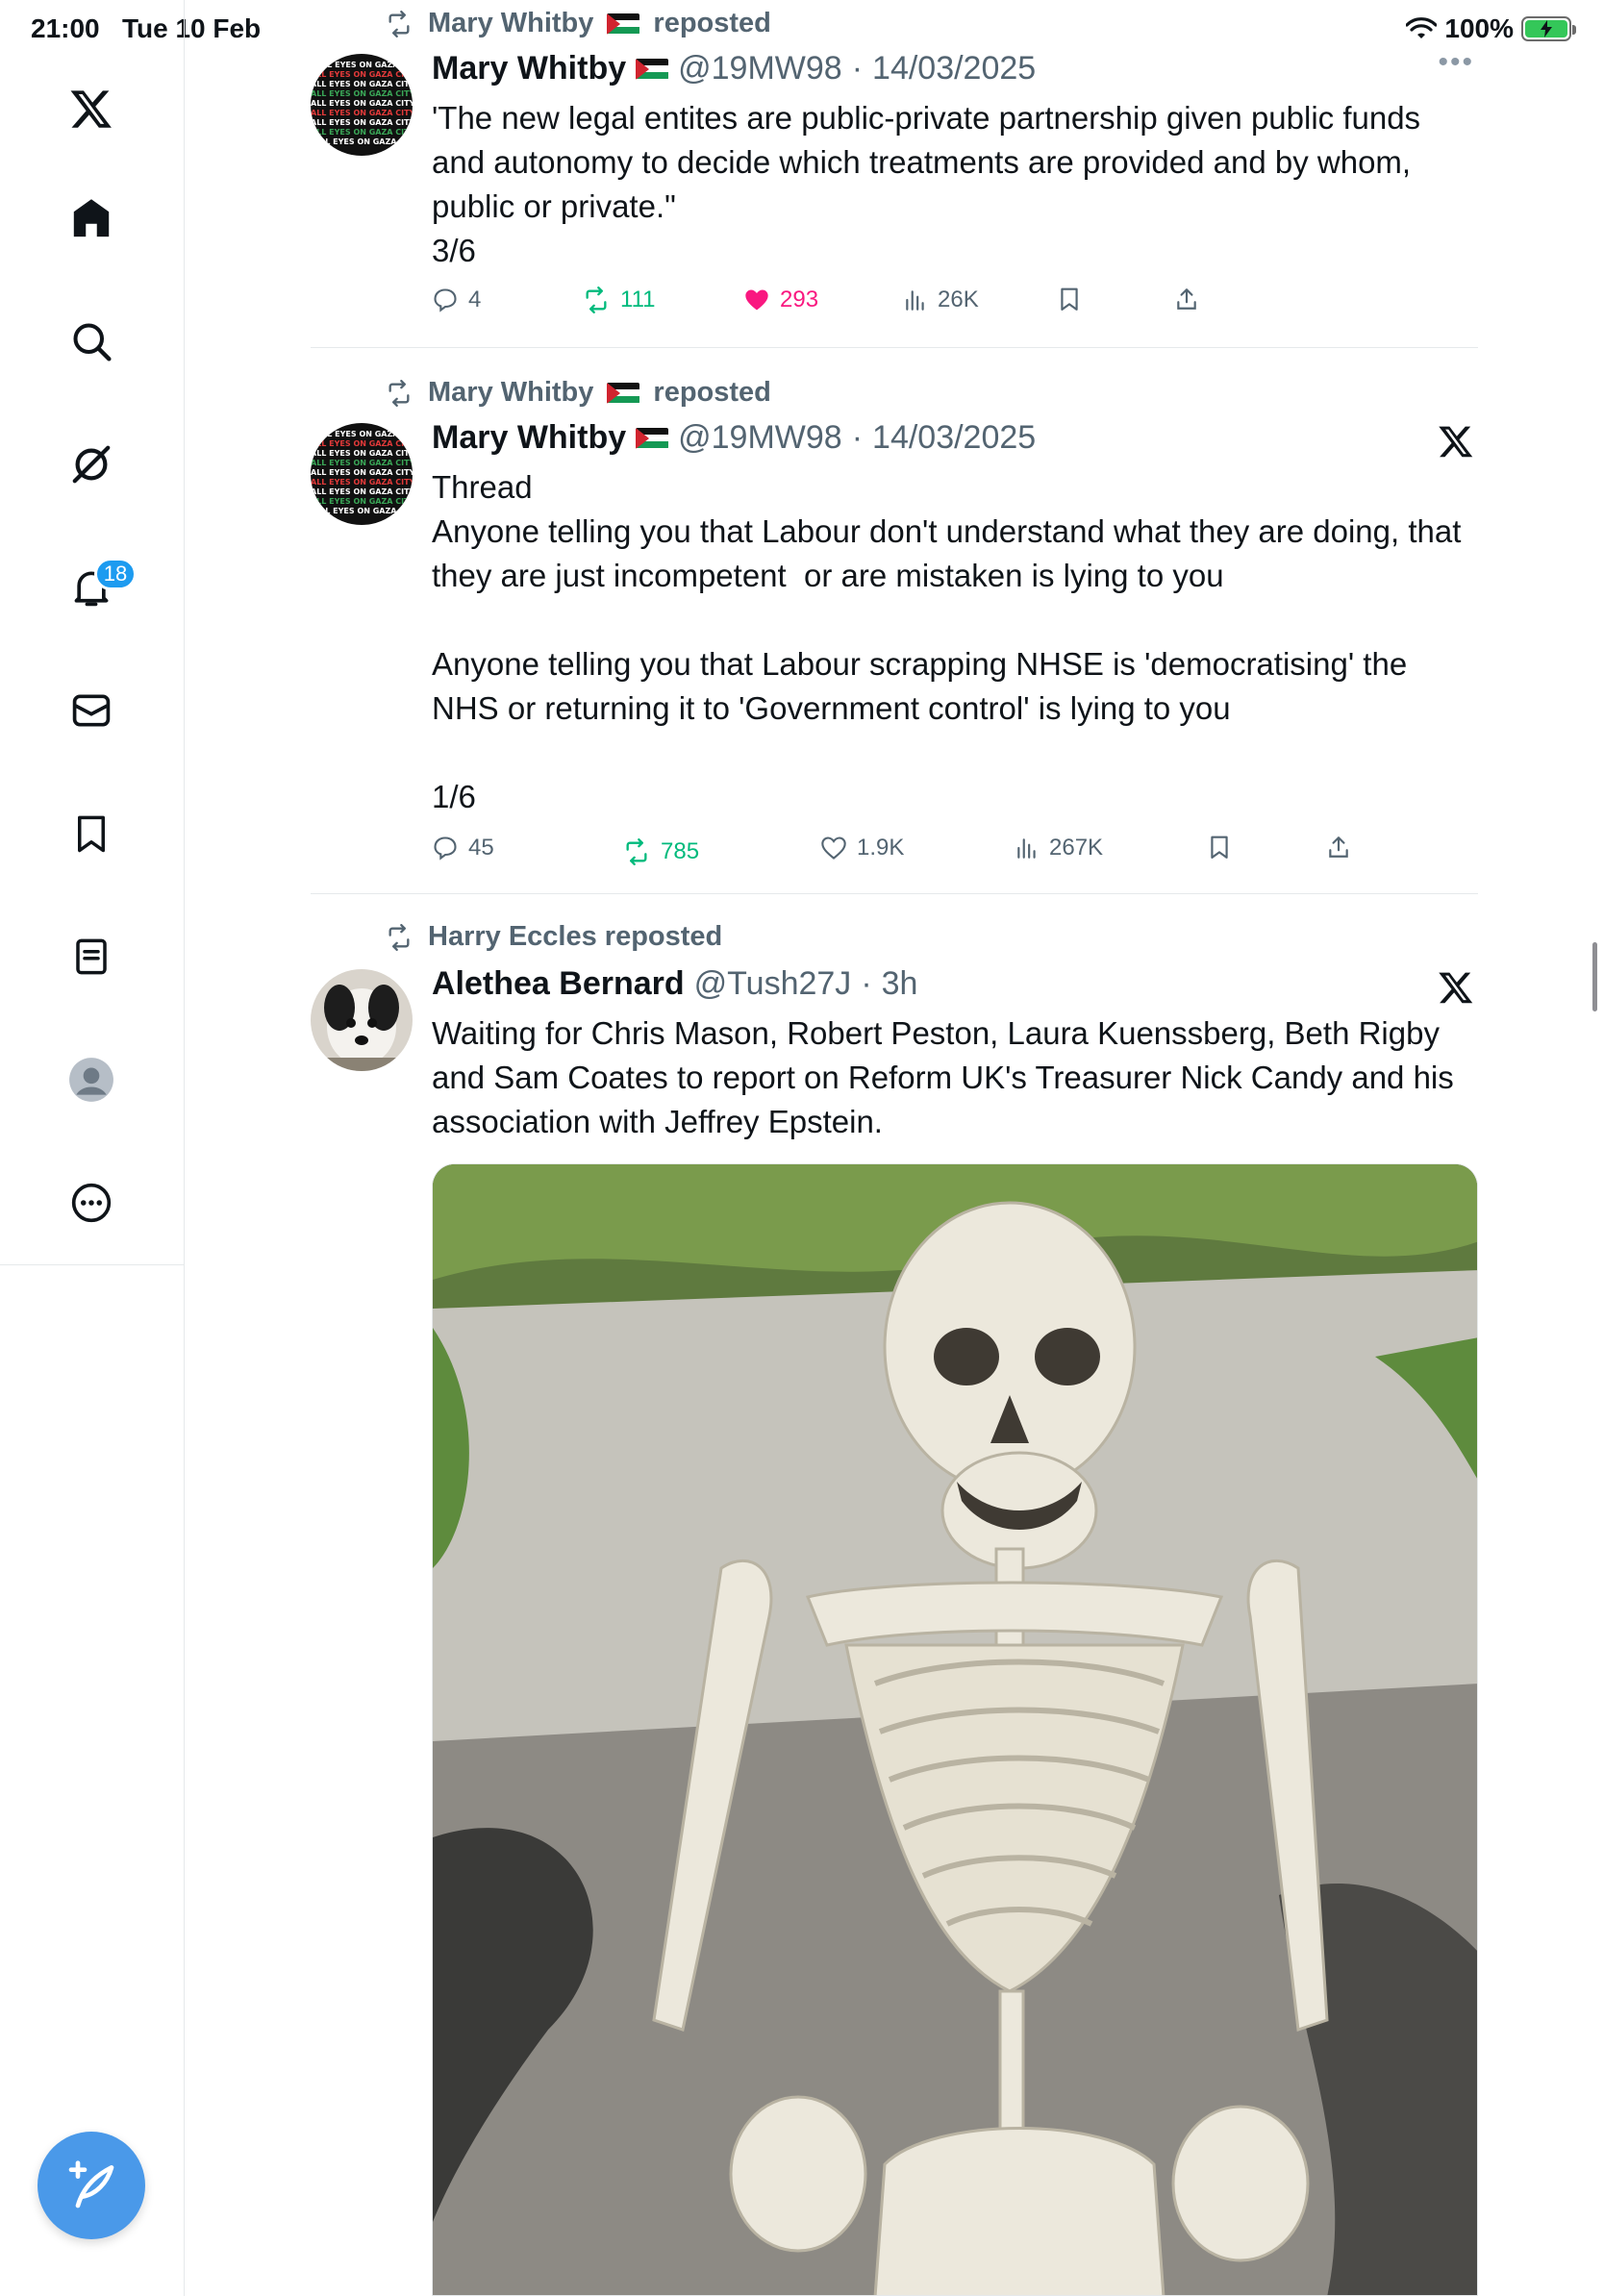  I want to click on repost-label: Harry Eccles reposted, so click(575, 937).